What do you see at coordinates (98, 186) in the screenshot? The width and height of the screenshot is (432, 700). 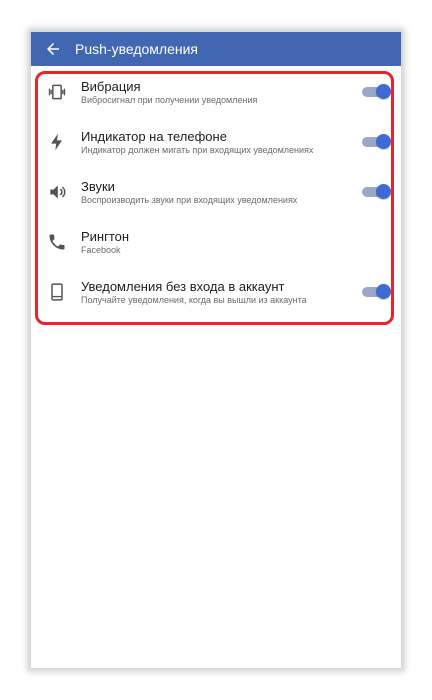 I see `setting-title: Звуки` at bounding box center [98, 186].